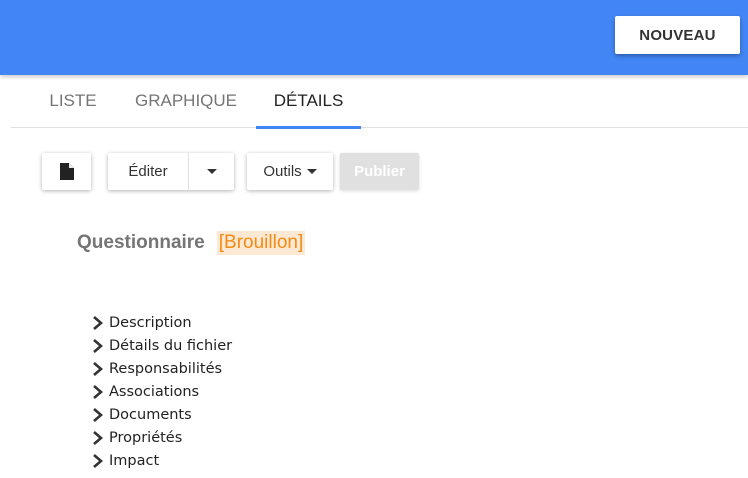 The image size is (748, 478). I want to click on tab-liste: LISTE, so click(73, 101).